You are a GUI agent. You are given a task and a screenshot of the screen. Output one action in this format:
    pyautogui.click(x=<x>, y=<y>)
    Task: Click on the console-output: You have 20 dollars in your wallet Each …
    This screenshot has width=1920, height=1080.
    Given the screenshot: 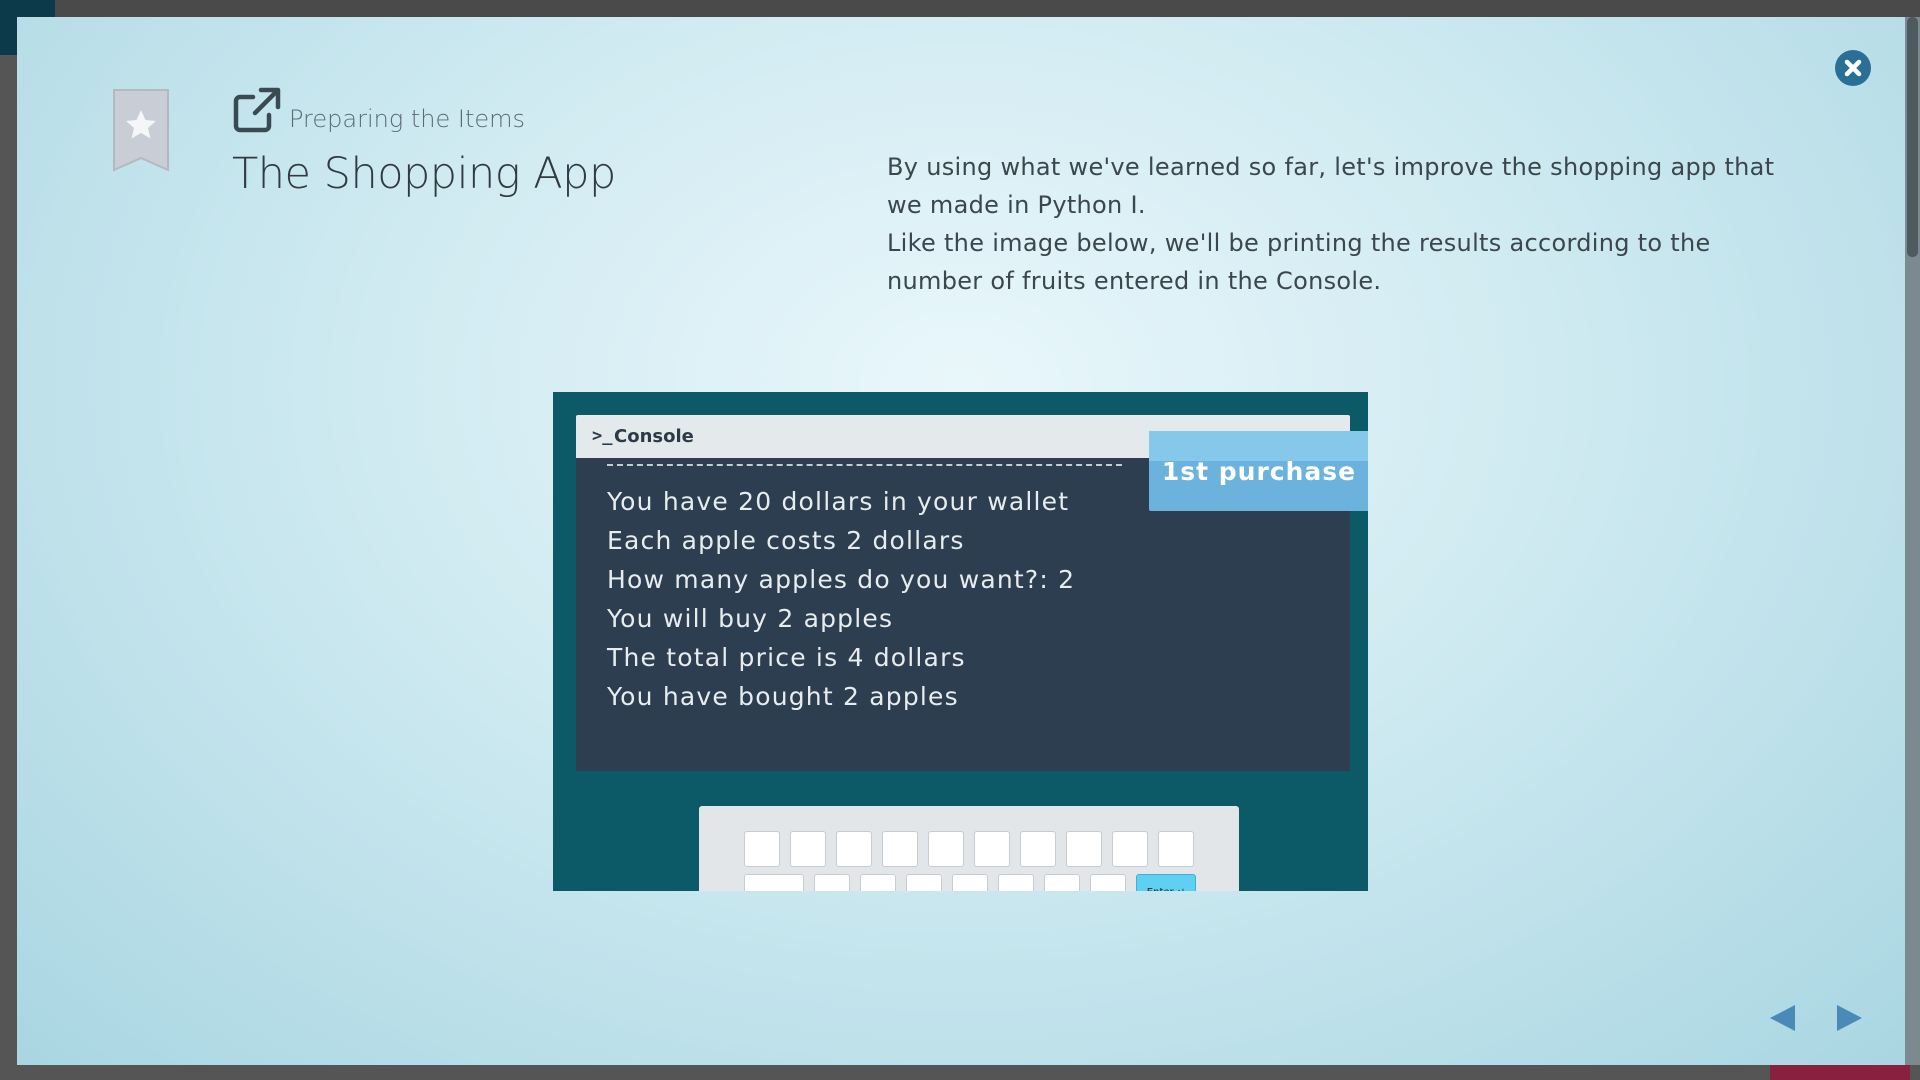 What is the action you would take?
    pyautogui.click(x=972, y=601)
    